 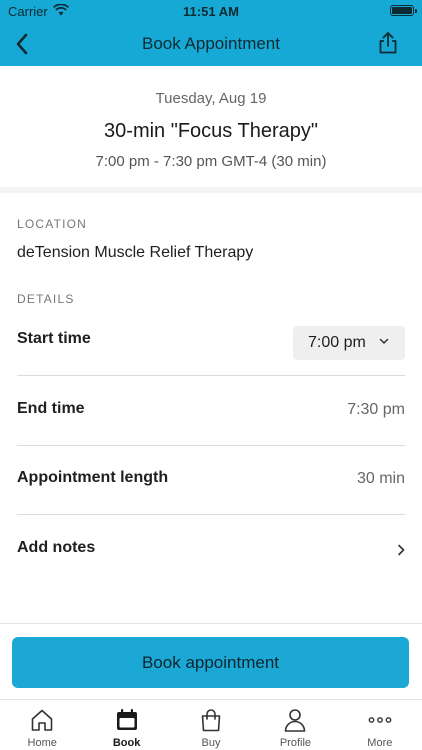 I want to click on details-section-label: DETAILS, so click(x=46, y=299).